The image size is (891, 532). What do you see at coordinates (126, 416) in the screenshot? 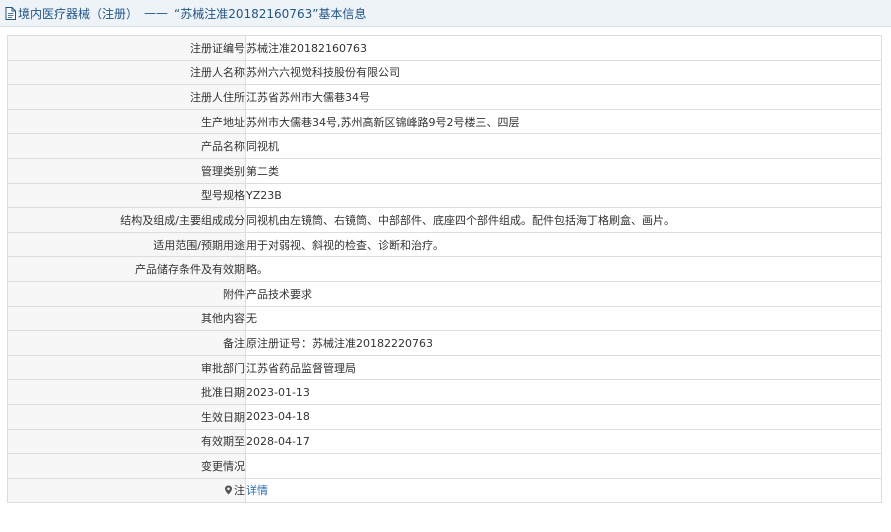
I see `field-label: 生效日期` at bounding box center [126, 416].